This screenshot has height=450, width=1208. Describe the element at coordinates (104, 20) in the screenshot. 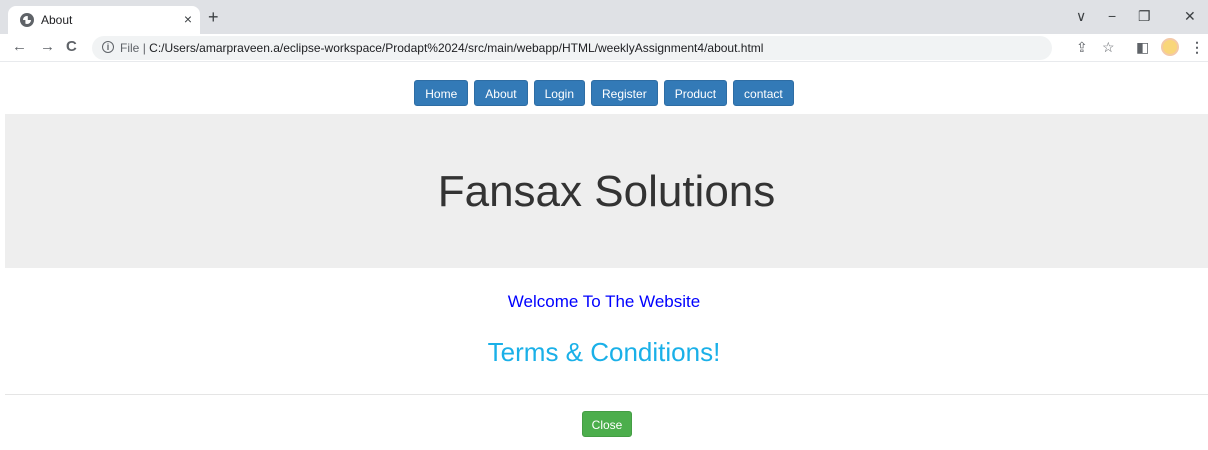

I see `browser-tab: About ×` at that location.